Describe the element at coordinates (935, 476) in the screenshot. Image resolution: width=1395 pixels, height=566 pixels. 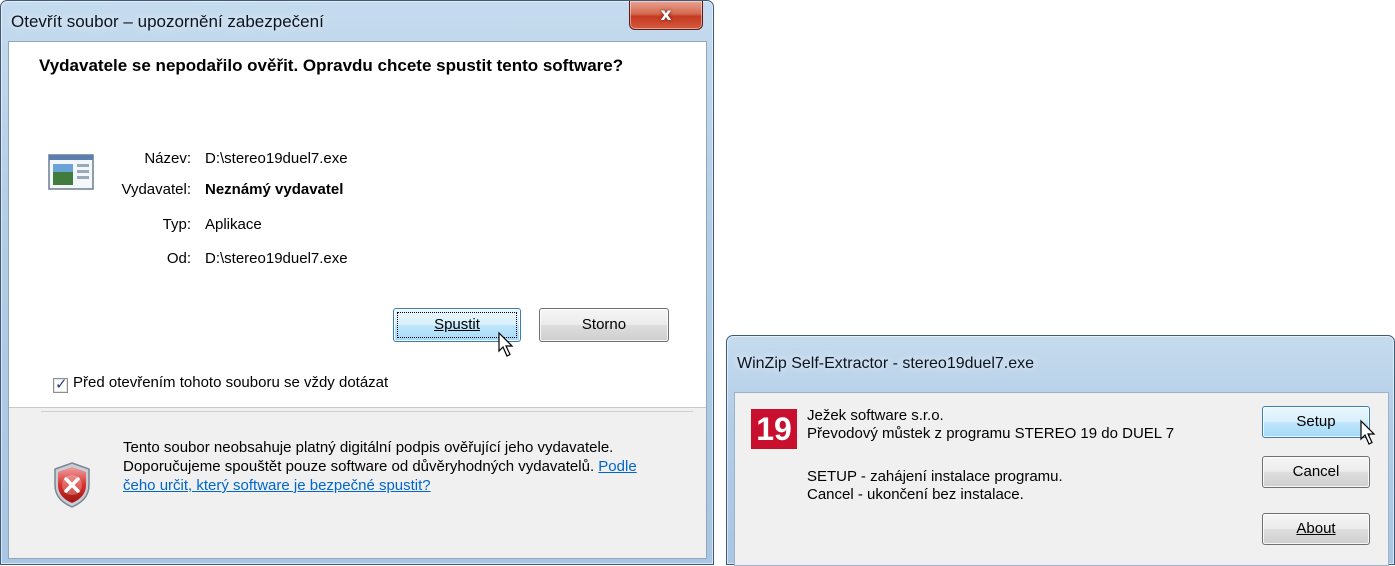
I see `setup-instruction: SETUP - zahájení instalace programu.` at that location.